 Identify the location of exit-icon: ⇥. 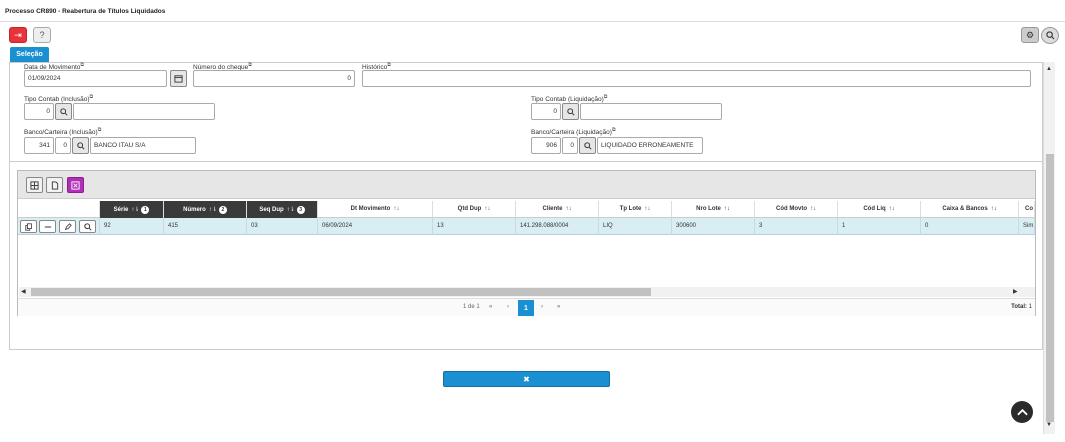
(18, 34).